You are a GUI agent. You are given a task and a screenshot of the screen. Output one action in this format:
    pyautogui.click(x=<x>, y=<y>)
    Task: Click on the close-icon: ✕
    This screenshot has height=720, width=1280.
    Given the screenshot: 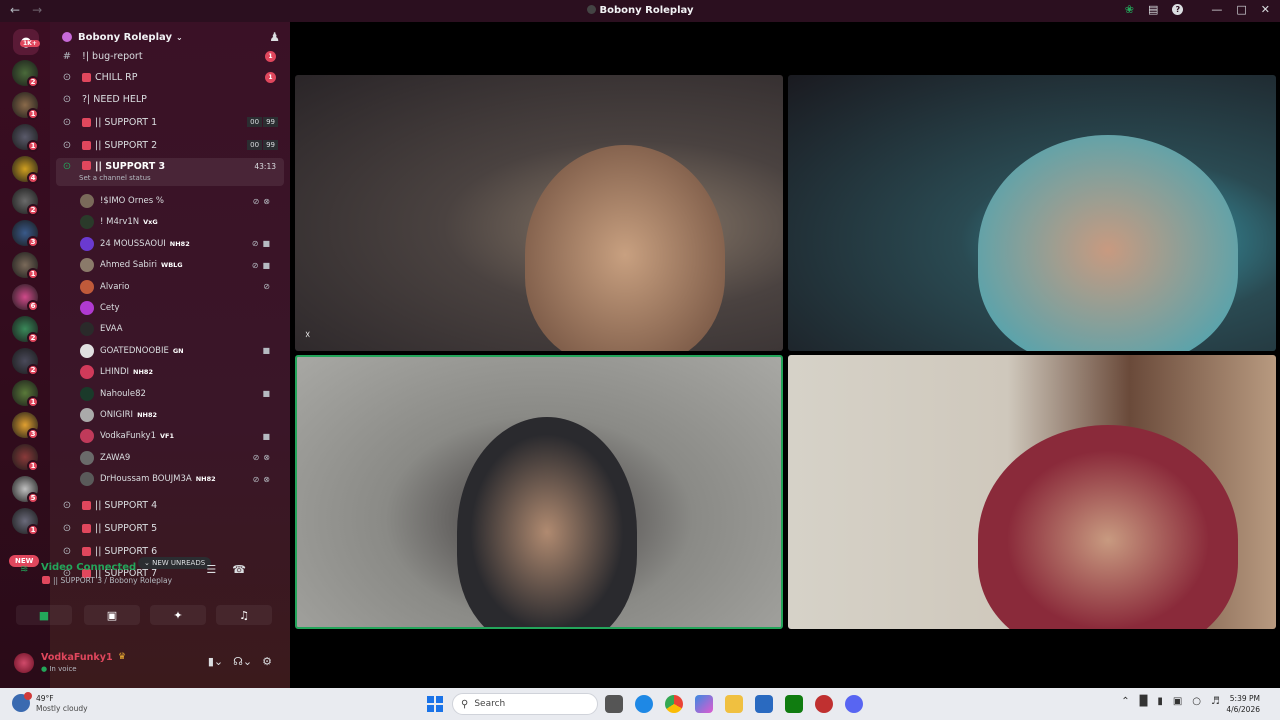 What is the action you would take?
    pyautogui.click(x=1265, y=9)
    